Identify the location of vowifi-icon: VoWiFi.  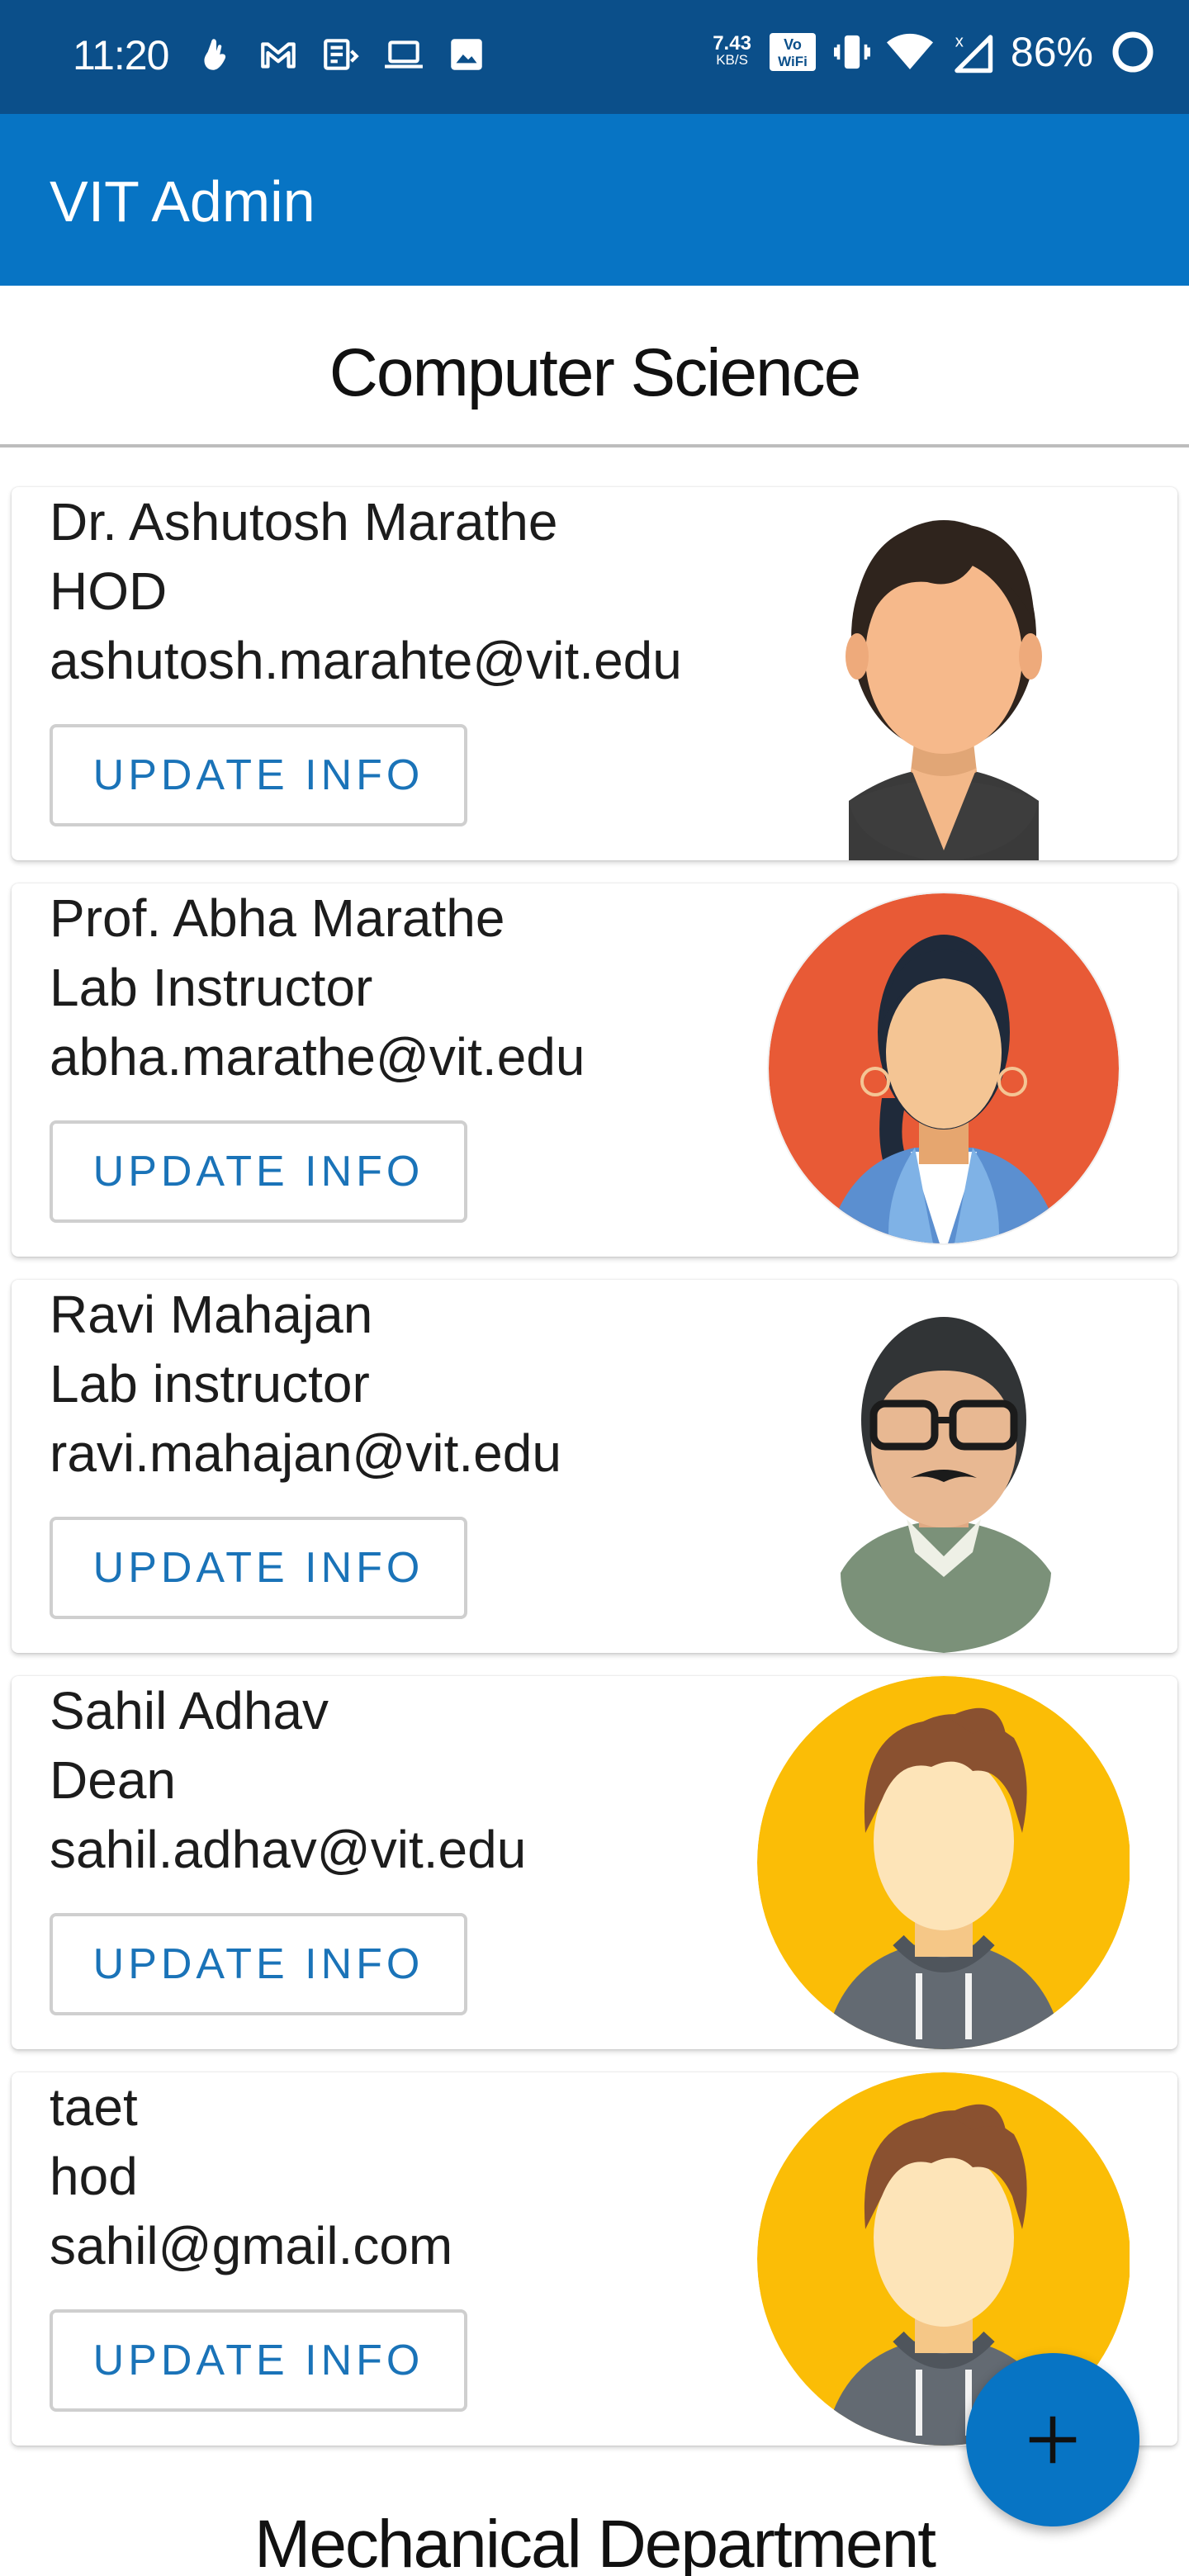
(792, 52).